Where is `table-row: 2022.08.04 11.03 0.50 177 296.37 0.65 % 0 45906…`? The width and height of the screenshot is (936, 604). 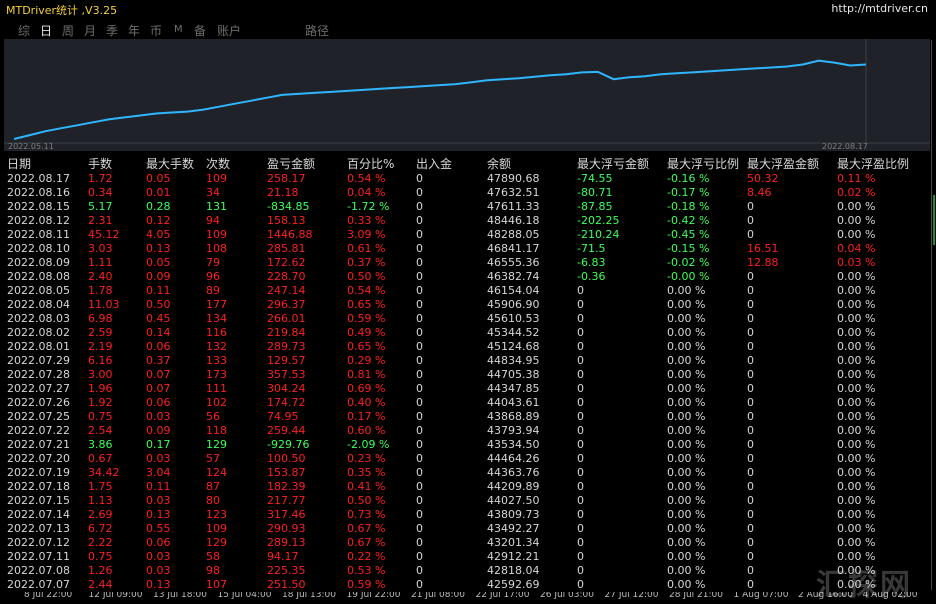 table-row: 2022.08.04 11.03 0.50 177 296.37 0.65 % 0 45906… is located at coordinates (465, 305).